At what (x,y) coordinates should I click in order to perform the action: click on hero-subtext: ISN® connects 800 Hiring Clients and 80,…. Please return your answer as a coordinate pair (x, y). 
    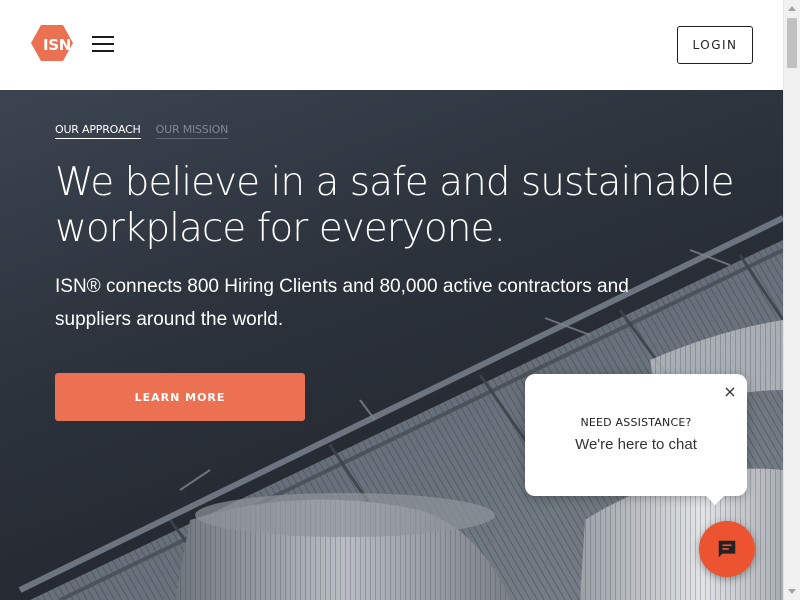
    Looking at the image, I should click on (342, 303).